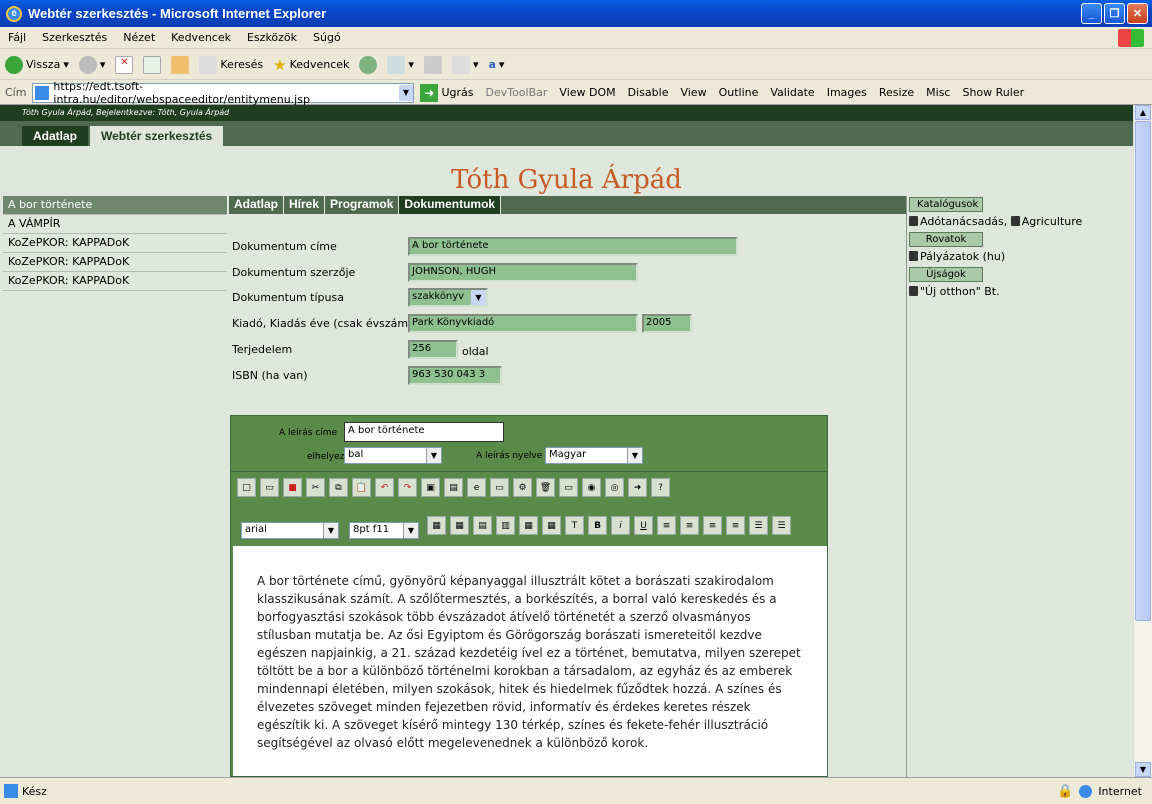 The width and height of the screenshot is (1152, 804). What do you see at coordinates (201, 37) in the screenshot?
I see `menu-favorites: Kedvencek` at bounding box center [201, 37].